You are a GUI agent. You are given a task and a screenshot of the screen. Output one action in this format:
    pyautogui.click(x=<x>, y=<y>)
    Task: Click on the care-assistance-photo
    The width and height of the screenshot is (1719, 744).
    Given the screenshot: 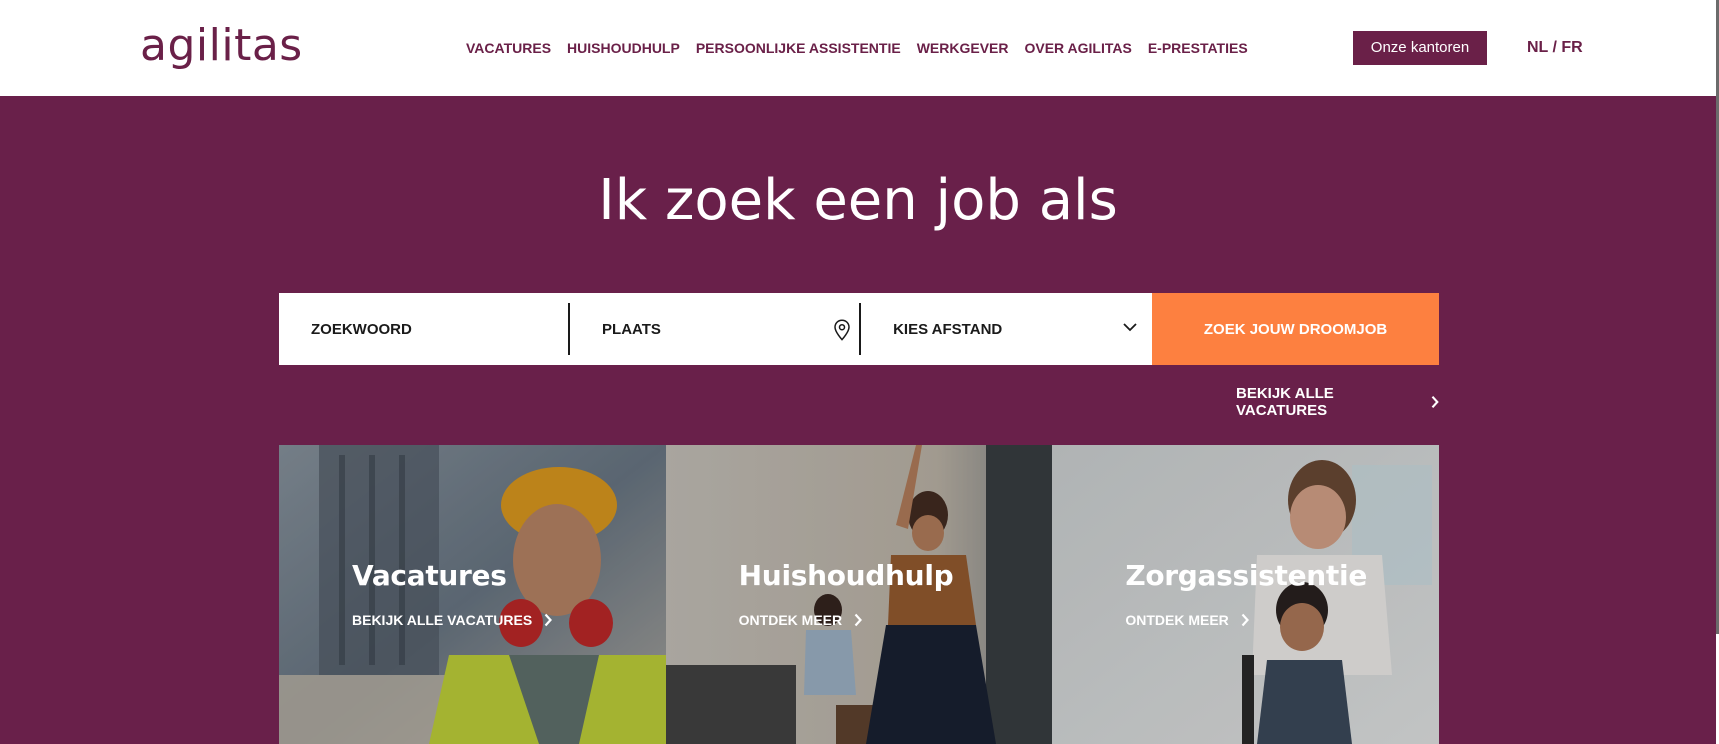 What is the action you would take?
    pyautogui.click(x=1246, y=594)
    